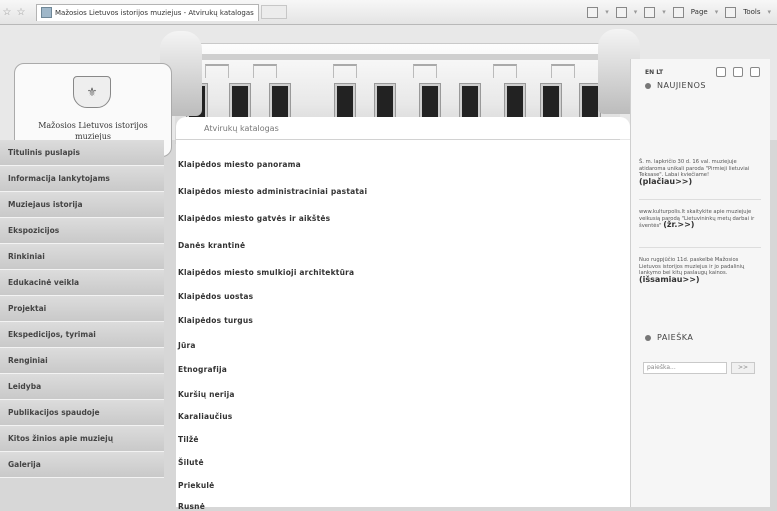  Describe the element at coordinates (82, 309) in the screenshot. I see `nav-item: Projektai` at that location.